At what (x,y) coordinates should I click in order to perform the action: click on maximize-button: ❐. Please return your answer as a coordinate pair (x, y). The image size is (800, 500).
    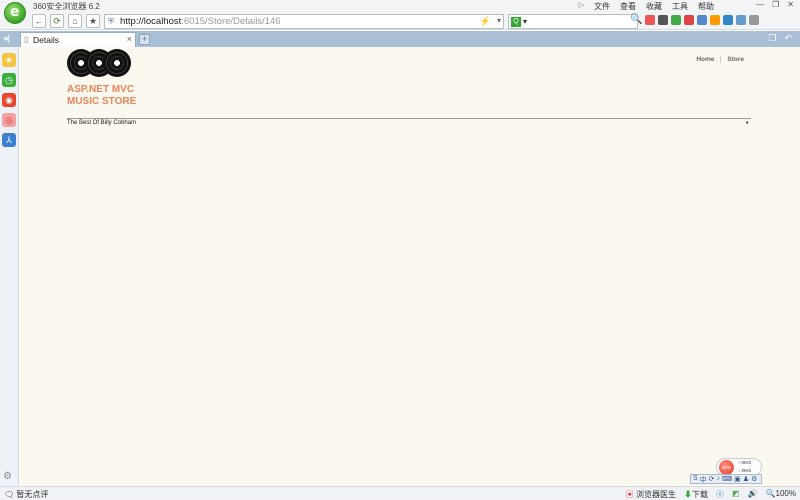
    Looking at the image, I should click on (775, 4).